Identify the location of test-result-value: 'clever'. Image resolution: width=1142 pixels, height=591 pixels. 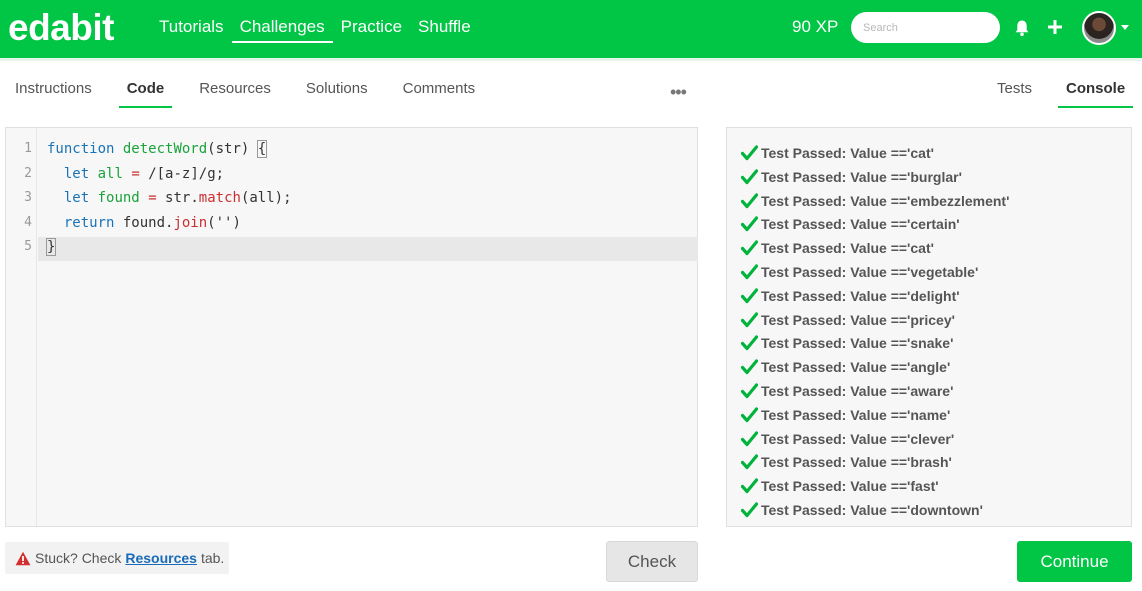
(931, 438).